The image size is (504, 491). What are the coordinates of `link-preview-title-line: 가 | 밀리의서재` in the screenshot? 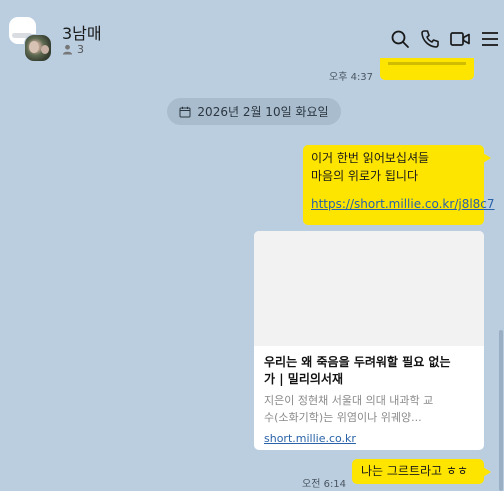 It's located at (303, 379).